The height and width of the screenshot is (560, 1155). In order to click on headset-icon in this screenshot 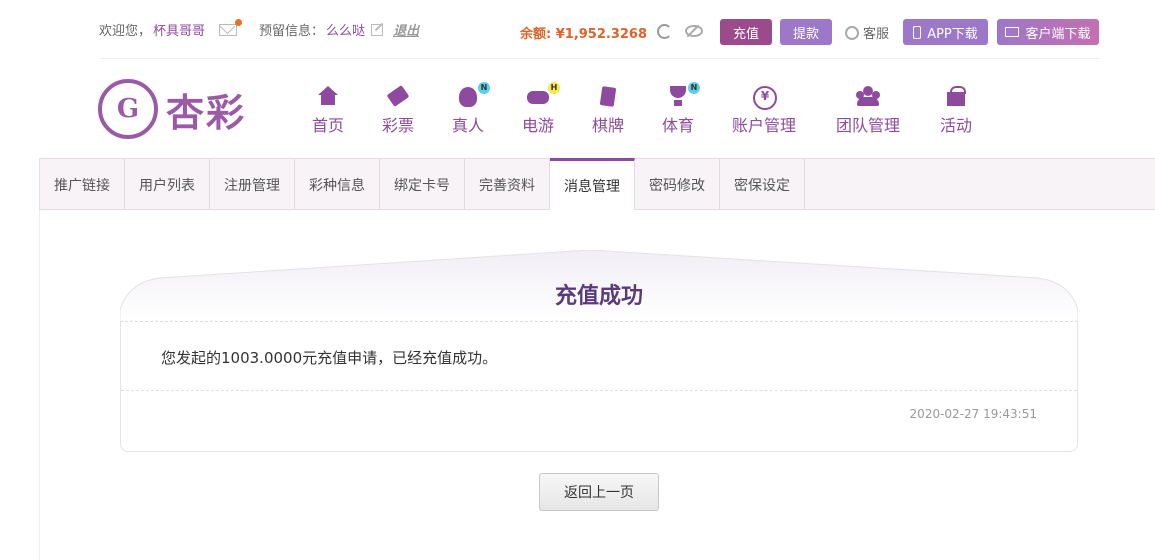, I will do `click(852, 32)`.